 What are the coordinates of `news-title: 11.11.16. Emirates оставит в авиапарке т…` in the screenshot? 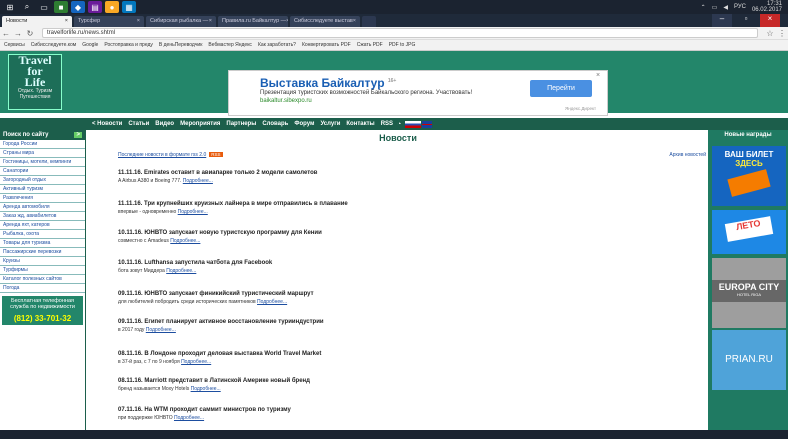 It's located at (398, 173).